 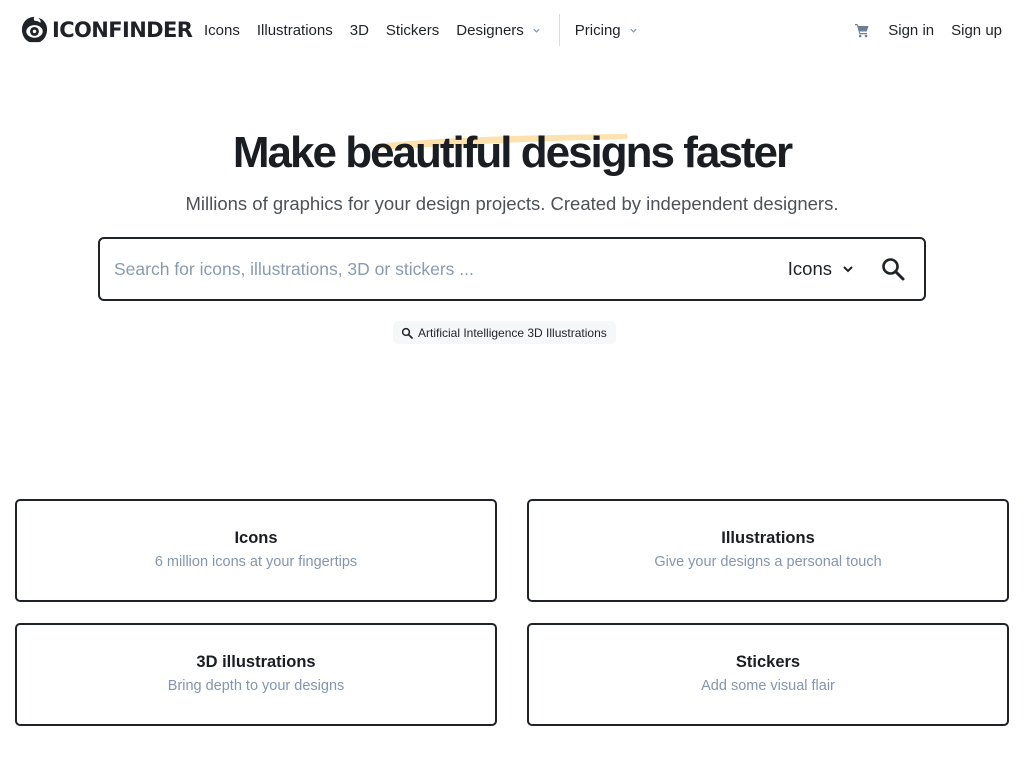 I want to click on nav-3d-label: 3D, so click(x=359, y=30).